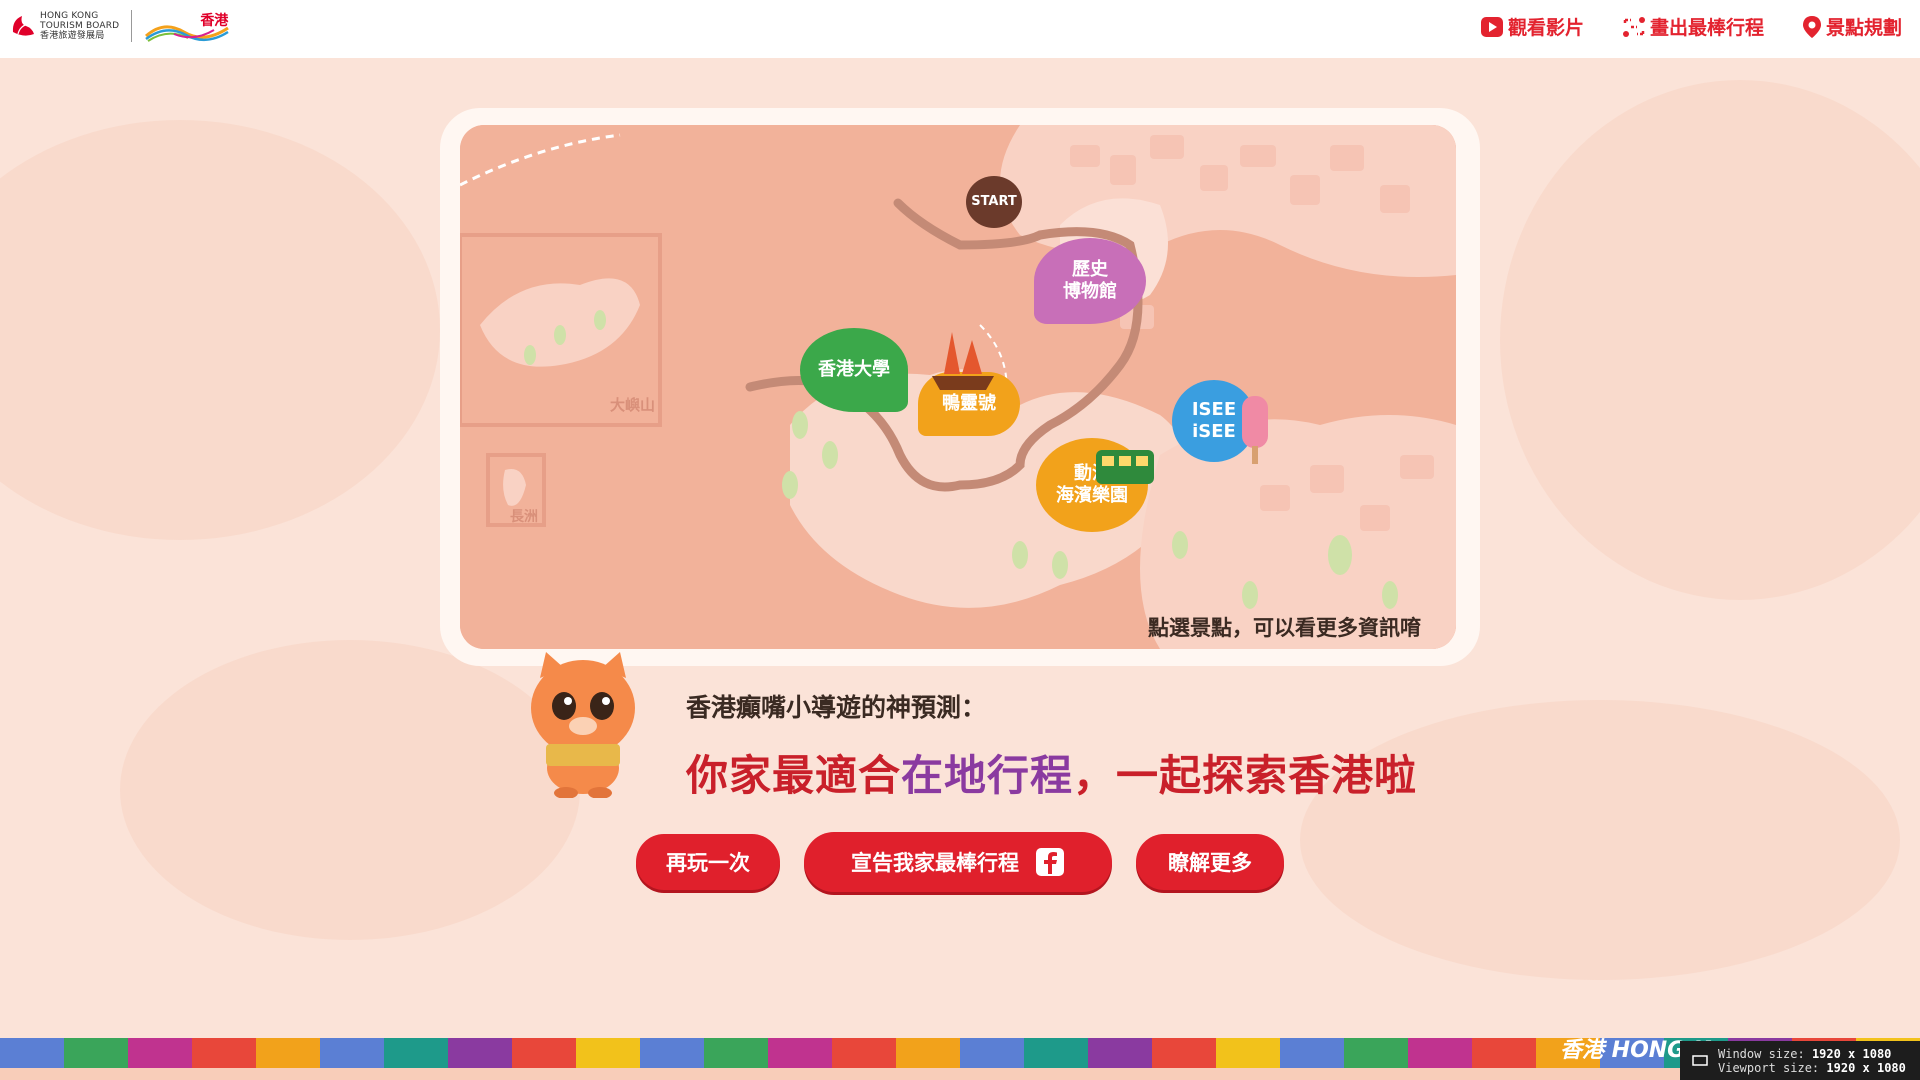 This screenshot has height=1080, width=1920. What do you see at coordinates (1700, 1060) in the screenshot?
I see `monitor-icon` at bounding box center [1700, 1060].